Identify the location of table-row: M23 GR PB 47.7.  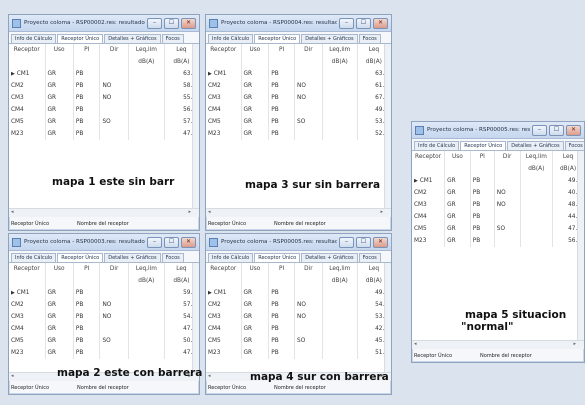
(104, 353).